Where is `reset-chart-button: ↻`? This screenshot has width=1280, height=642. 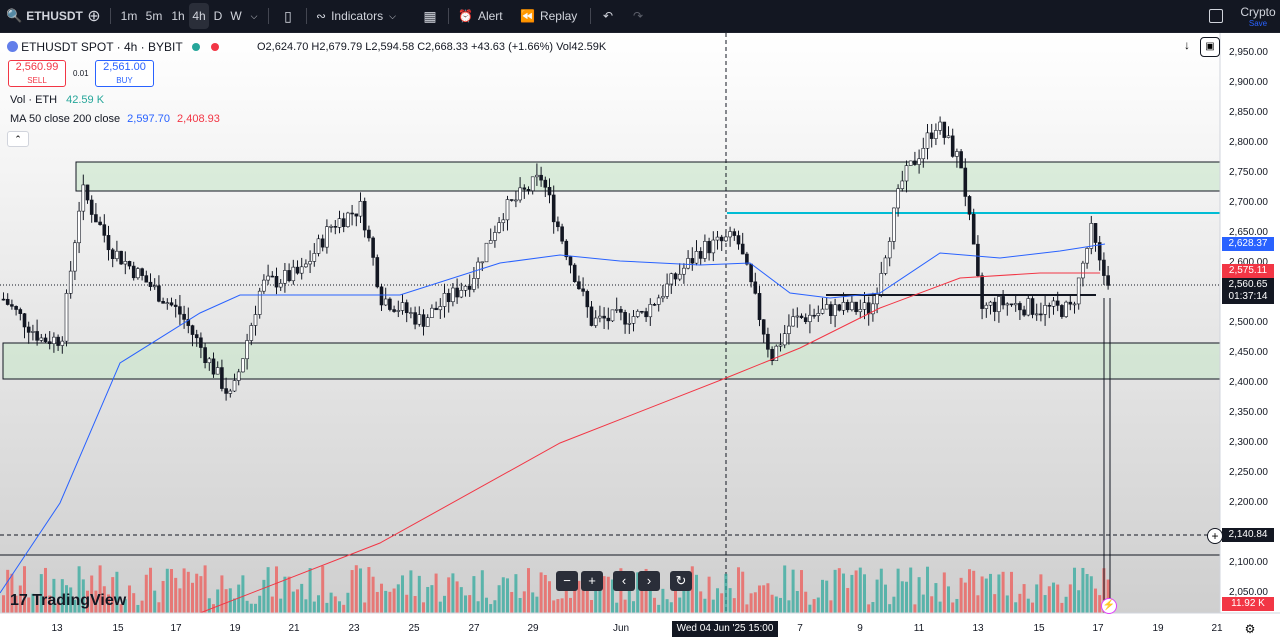
reset-chart-button: ↻ is located at coordinates (681, 581).